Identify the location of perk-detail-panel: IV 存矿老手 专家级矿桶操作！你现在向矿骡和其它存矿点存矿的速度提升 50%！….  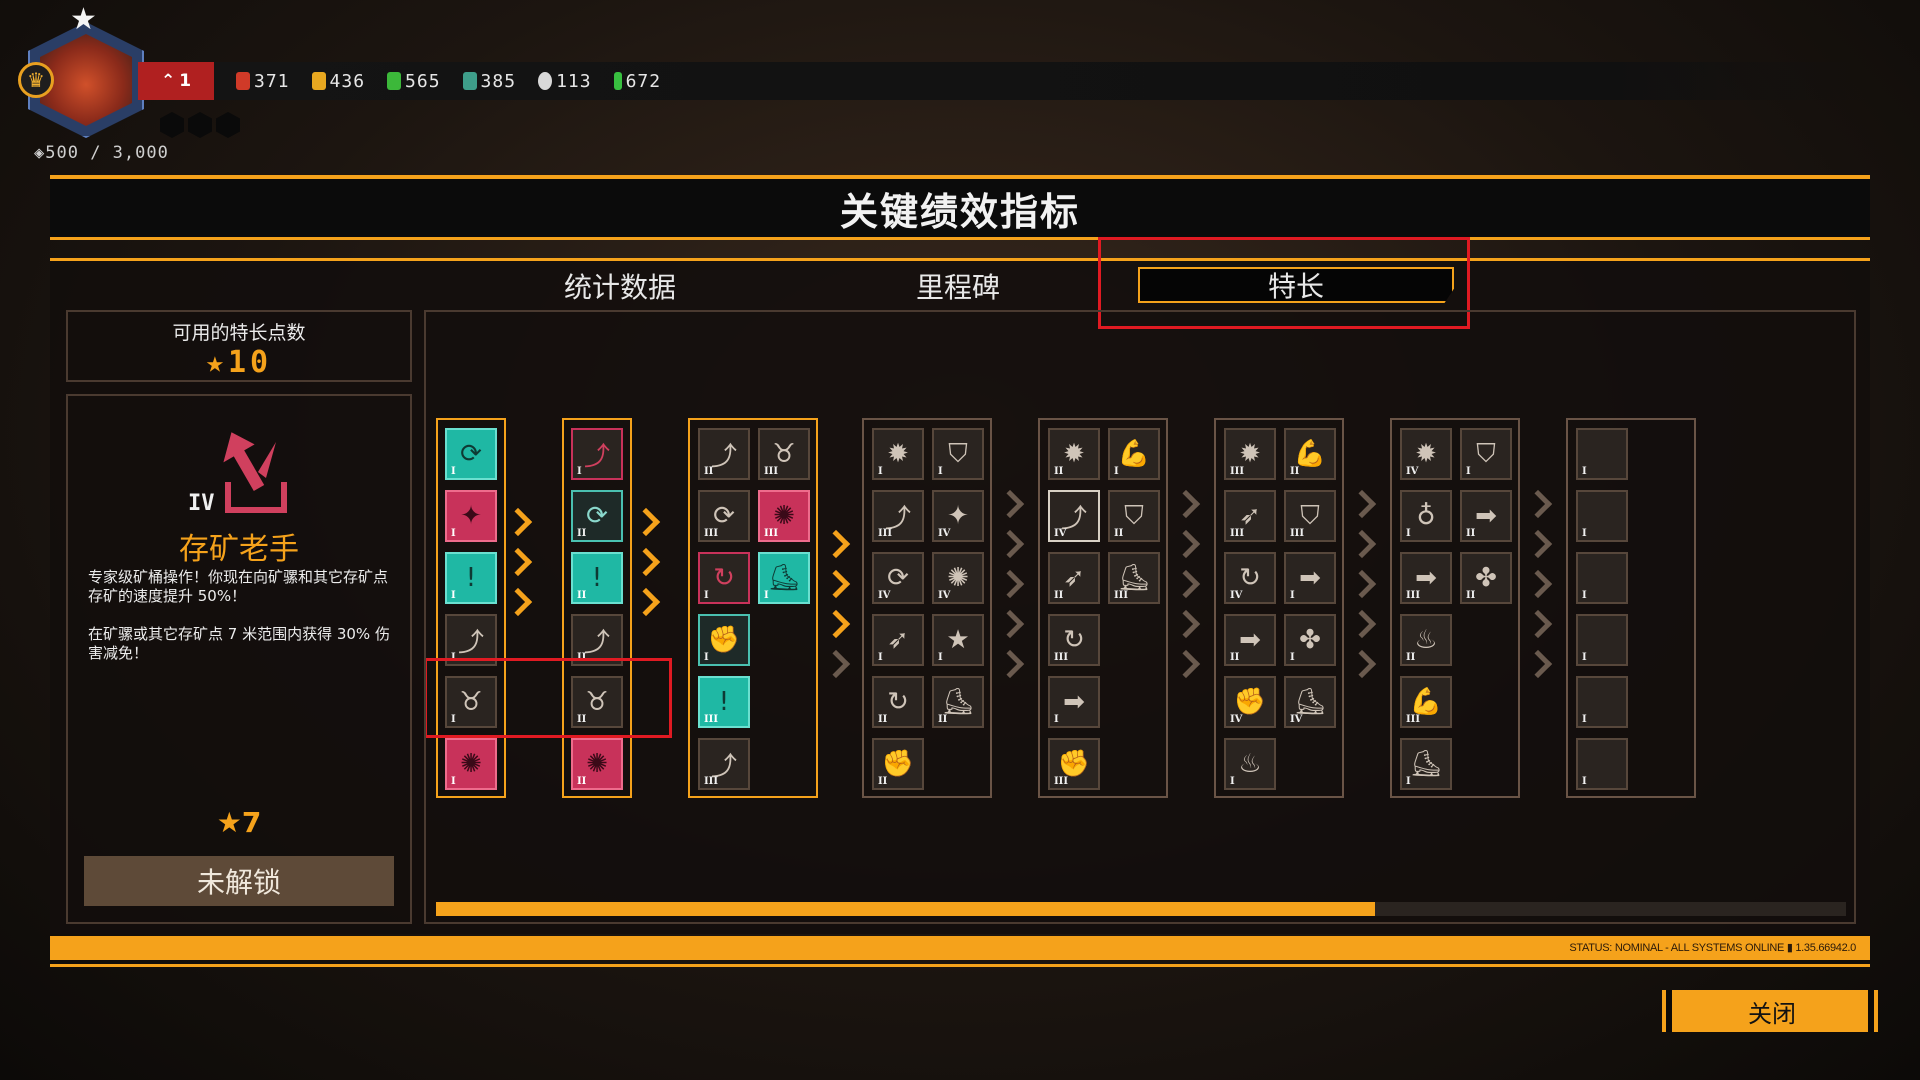
(239, 659).